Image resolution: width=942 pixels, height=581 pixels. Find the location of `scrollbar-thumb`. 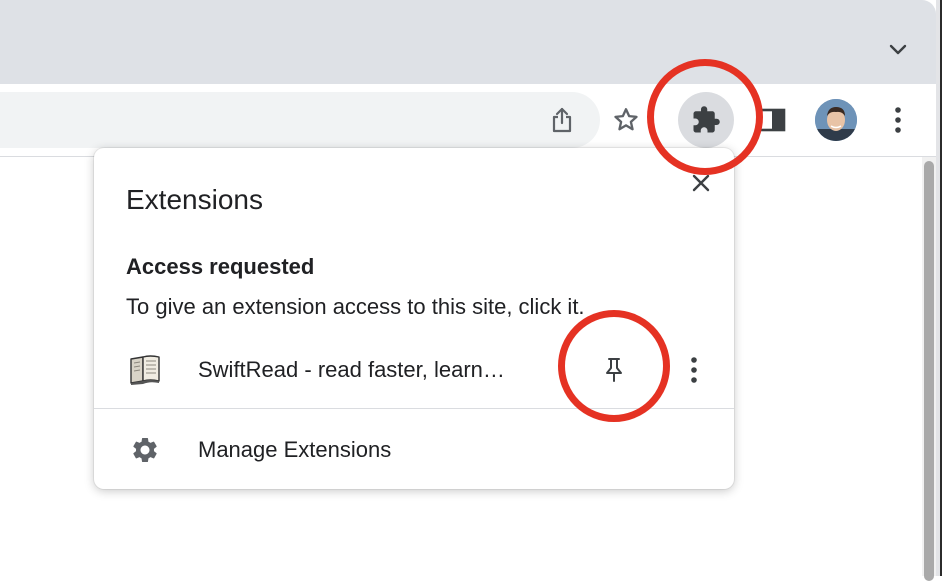

scrollbar-thumb is located at coordinates (929, 371).